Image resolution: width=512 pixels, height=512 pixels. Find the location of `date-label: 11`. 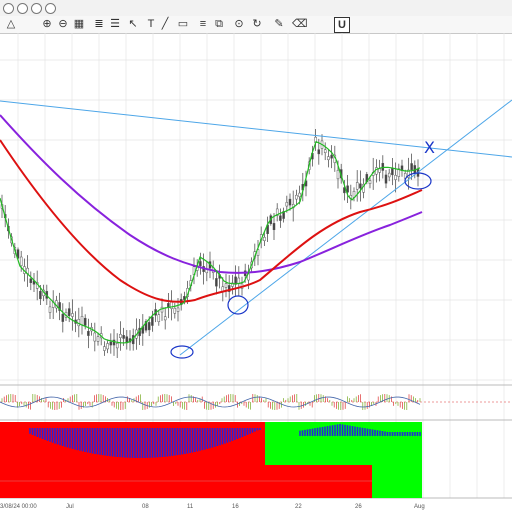

date-label: 11 is located at coordinates (190, 507).